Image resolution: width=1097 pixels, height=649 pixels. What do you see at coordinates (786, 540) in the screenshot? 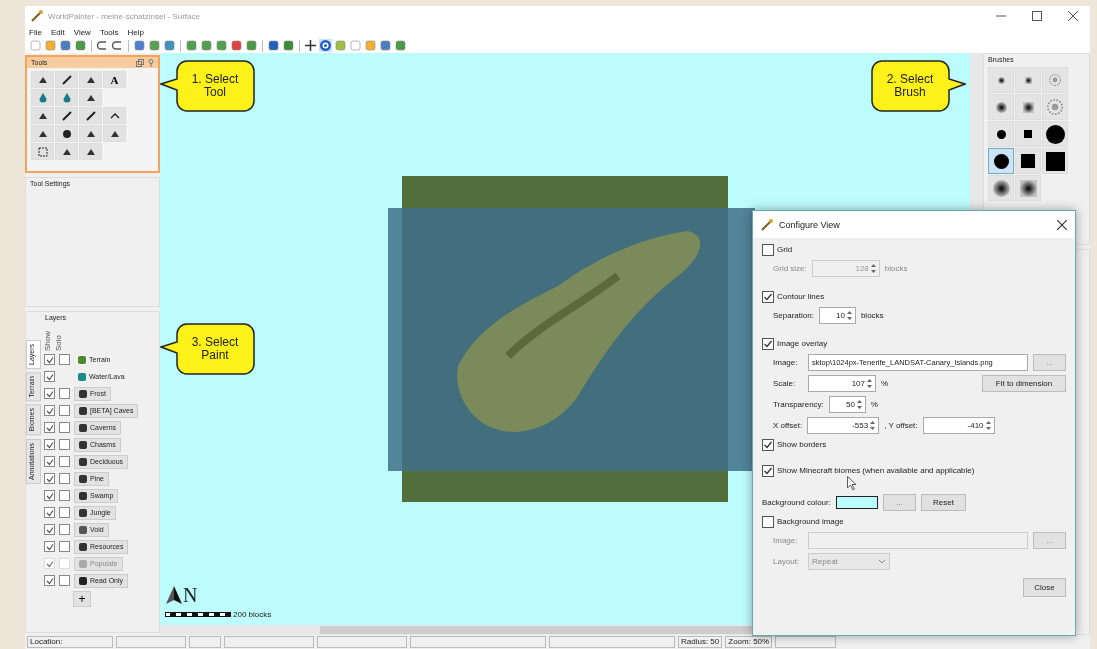
I see `field-label: Image:` at bounding box center [786, 540].